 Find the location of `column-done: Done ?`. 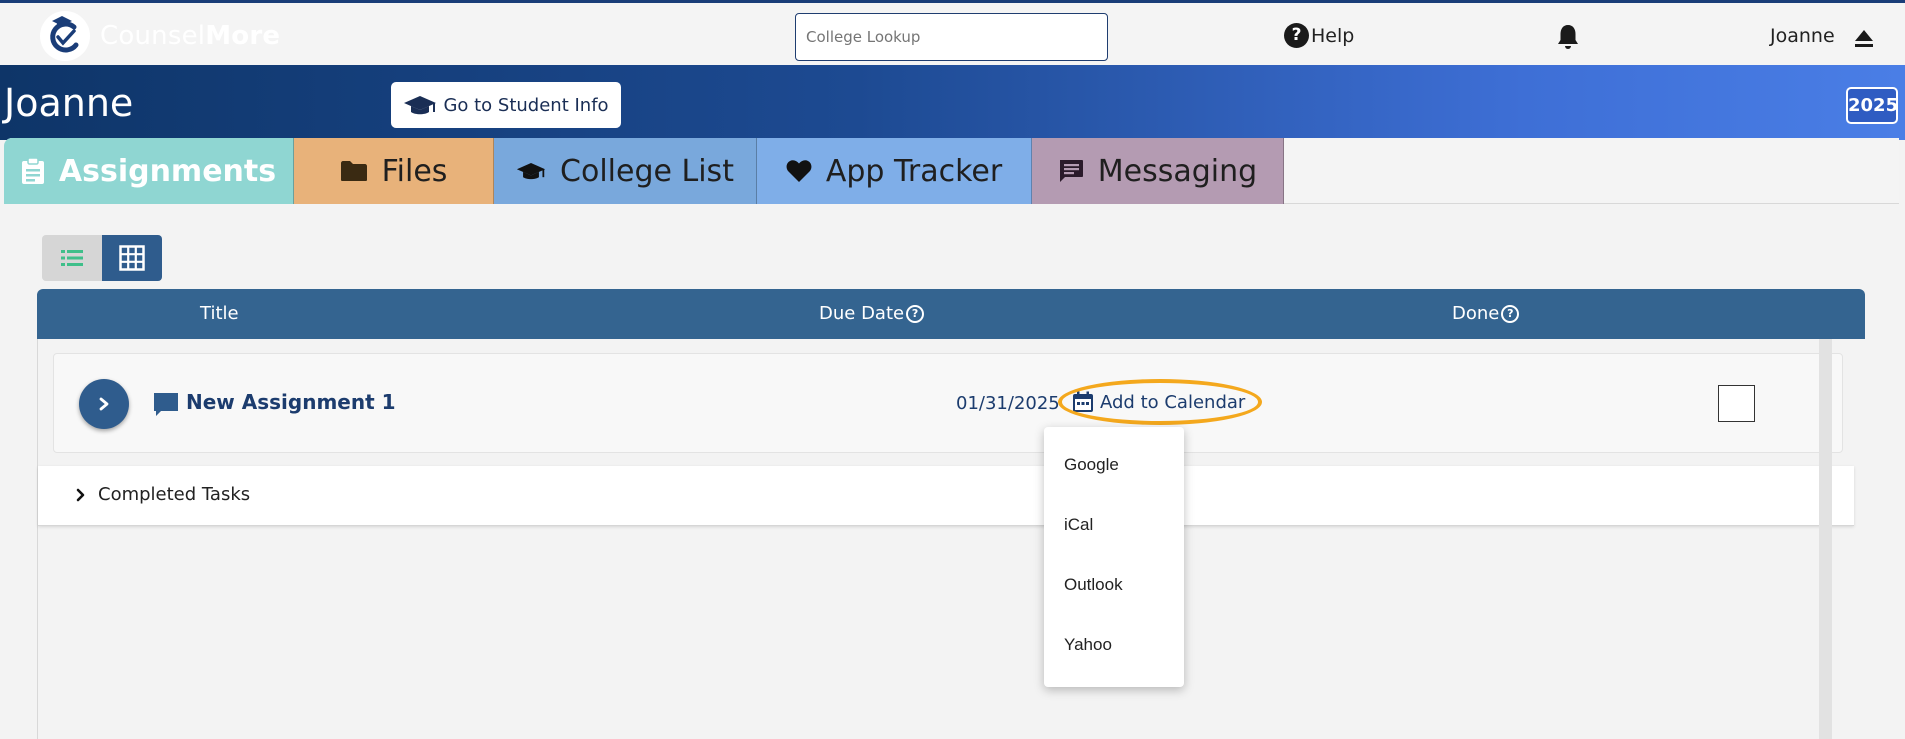

column-done: Done ? is located at coordinates (1486, 313).